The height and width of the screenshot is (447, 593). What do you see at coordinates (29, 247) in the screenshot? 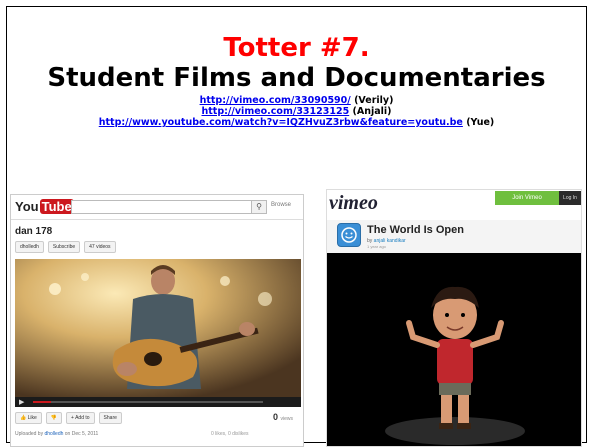
I see `channel-button: dholledh` at bounding box center [29, 247].